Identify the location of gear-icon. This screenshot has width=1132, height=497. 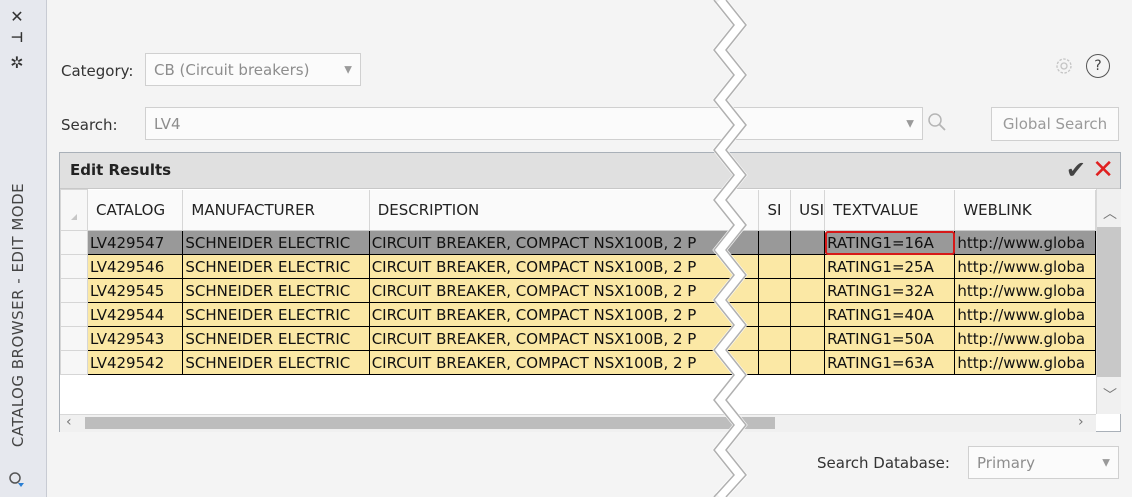
(1064, 66).